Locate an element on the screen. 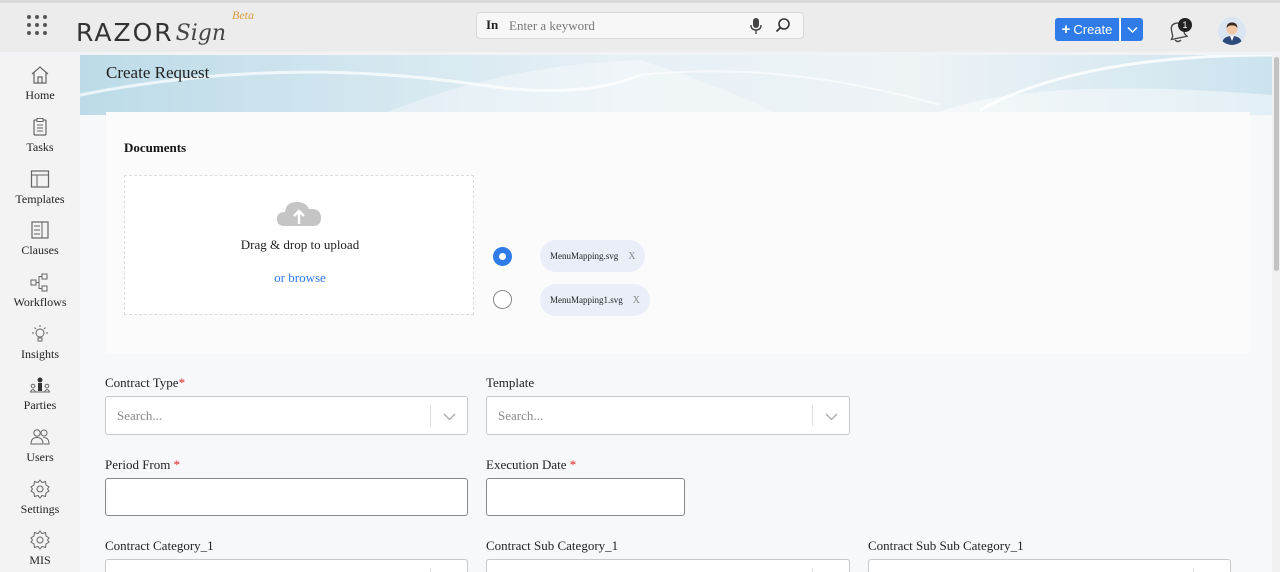 This screenshot has height=572, width=1280. home-icon is located at coordinates (40, 75).